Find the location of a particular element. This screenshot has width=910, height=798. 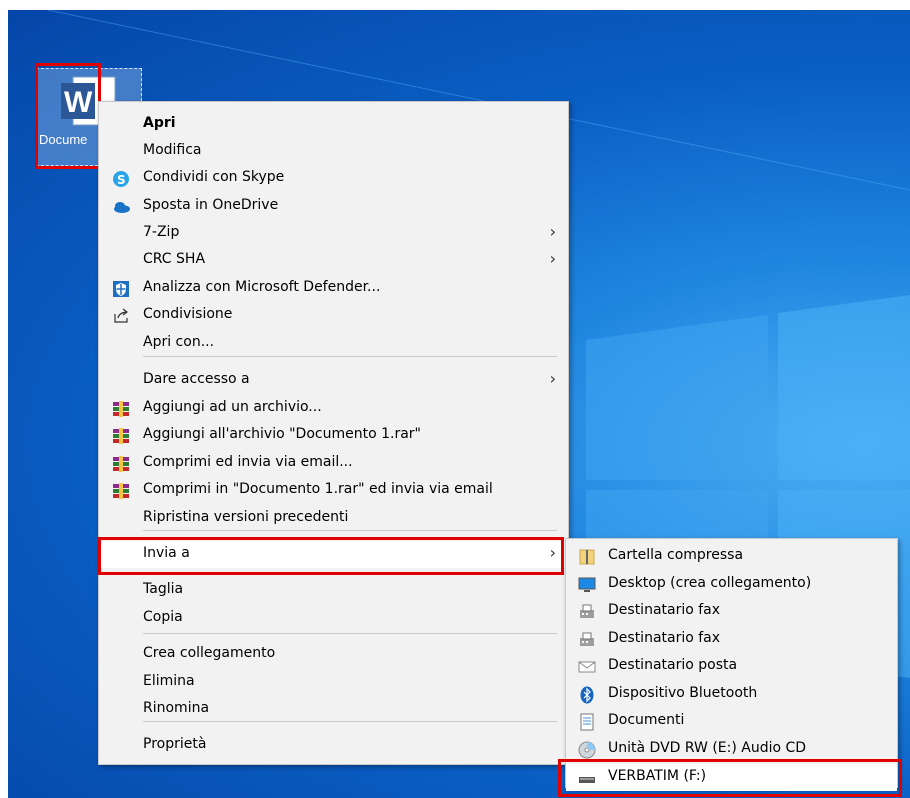

defender-icon is located at coordinates (121, 289).